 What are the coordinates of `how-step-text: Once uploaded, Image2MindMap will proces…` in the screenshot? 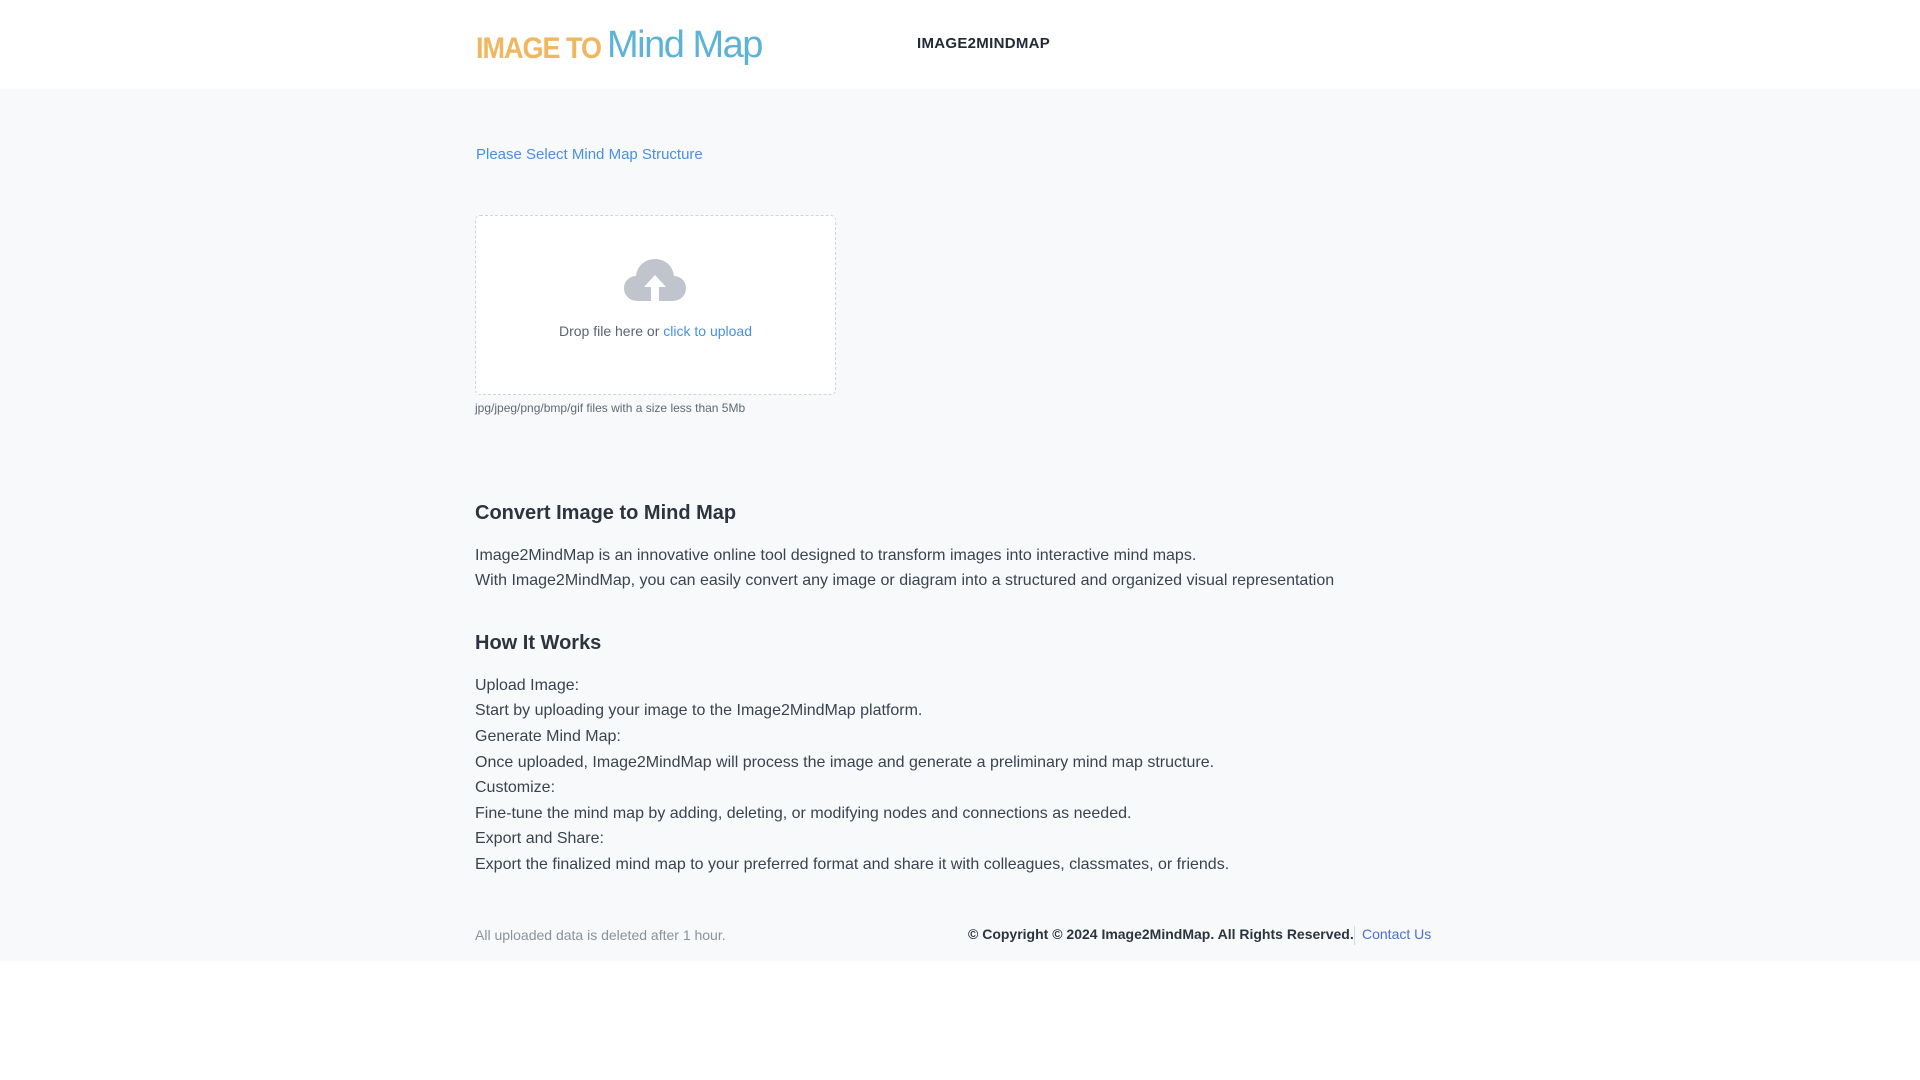 It's located at (845, 762).